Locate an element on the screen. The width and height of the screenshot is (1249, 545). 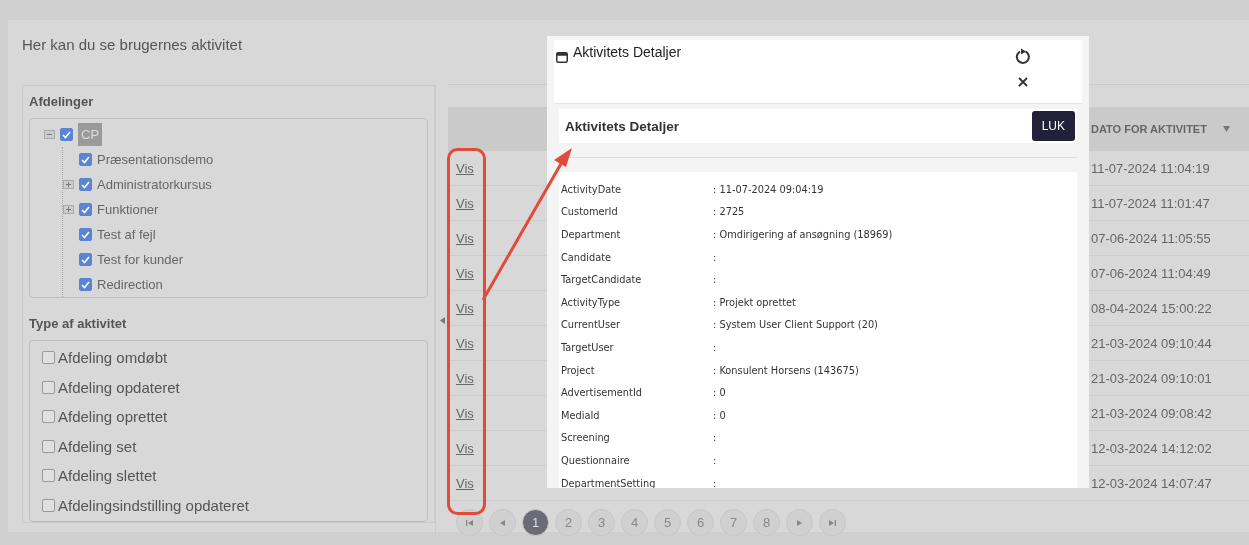
field-label: TargetUser is located at coordinates (588, 347).